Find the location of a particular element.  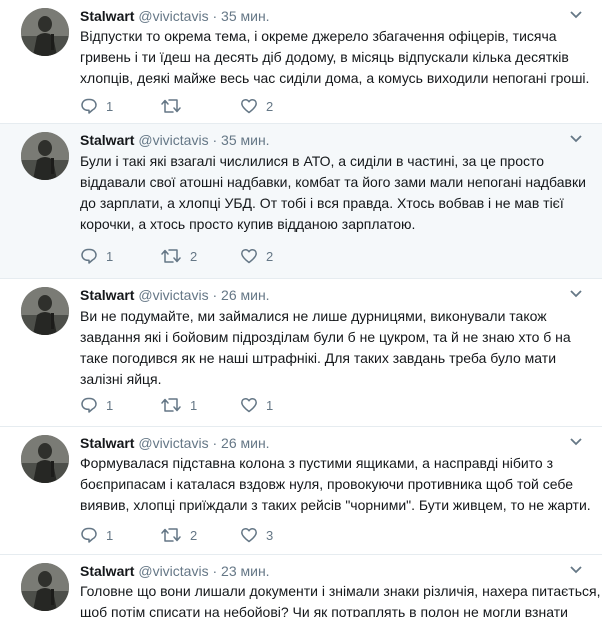

tweet-actions: 1 1 1 is located at coordinates (200, 405).